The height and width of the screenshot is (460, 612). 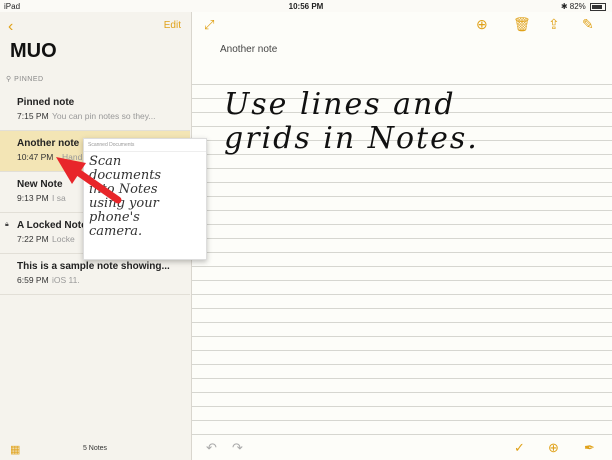 I want to click on annotation-arrow-icon, so click(x=89, y=180).